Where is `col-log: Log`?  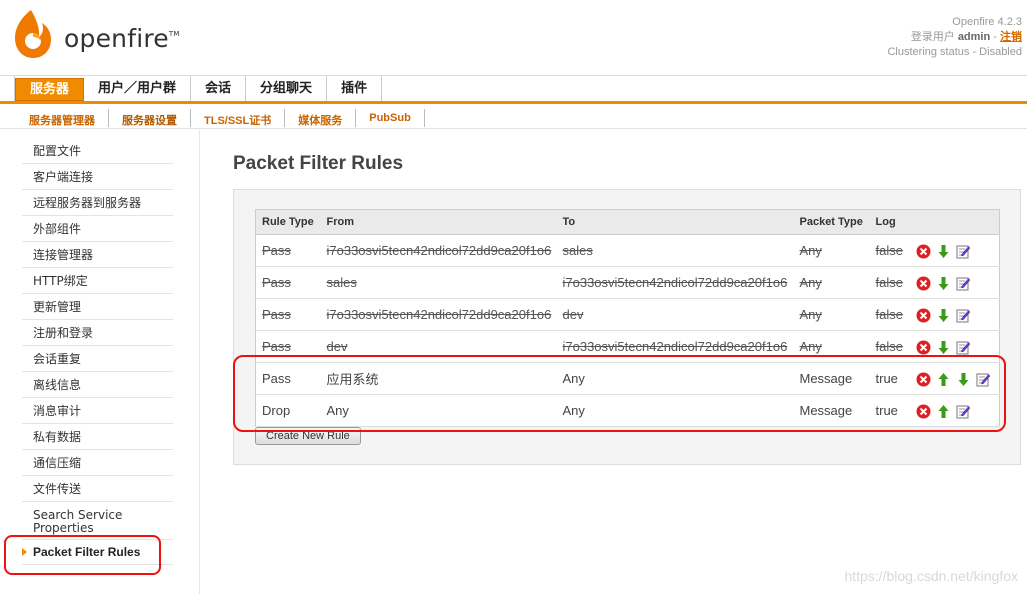
col-log: Log is located at coordinates (889, 222).